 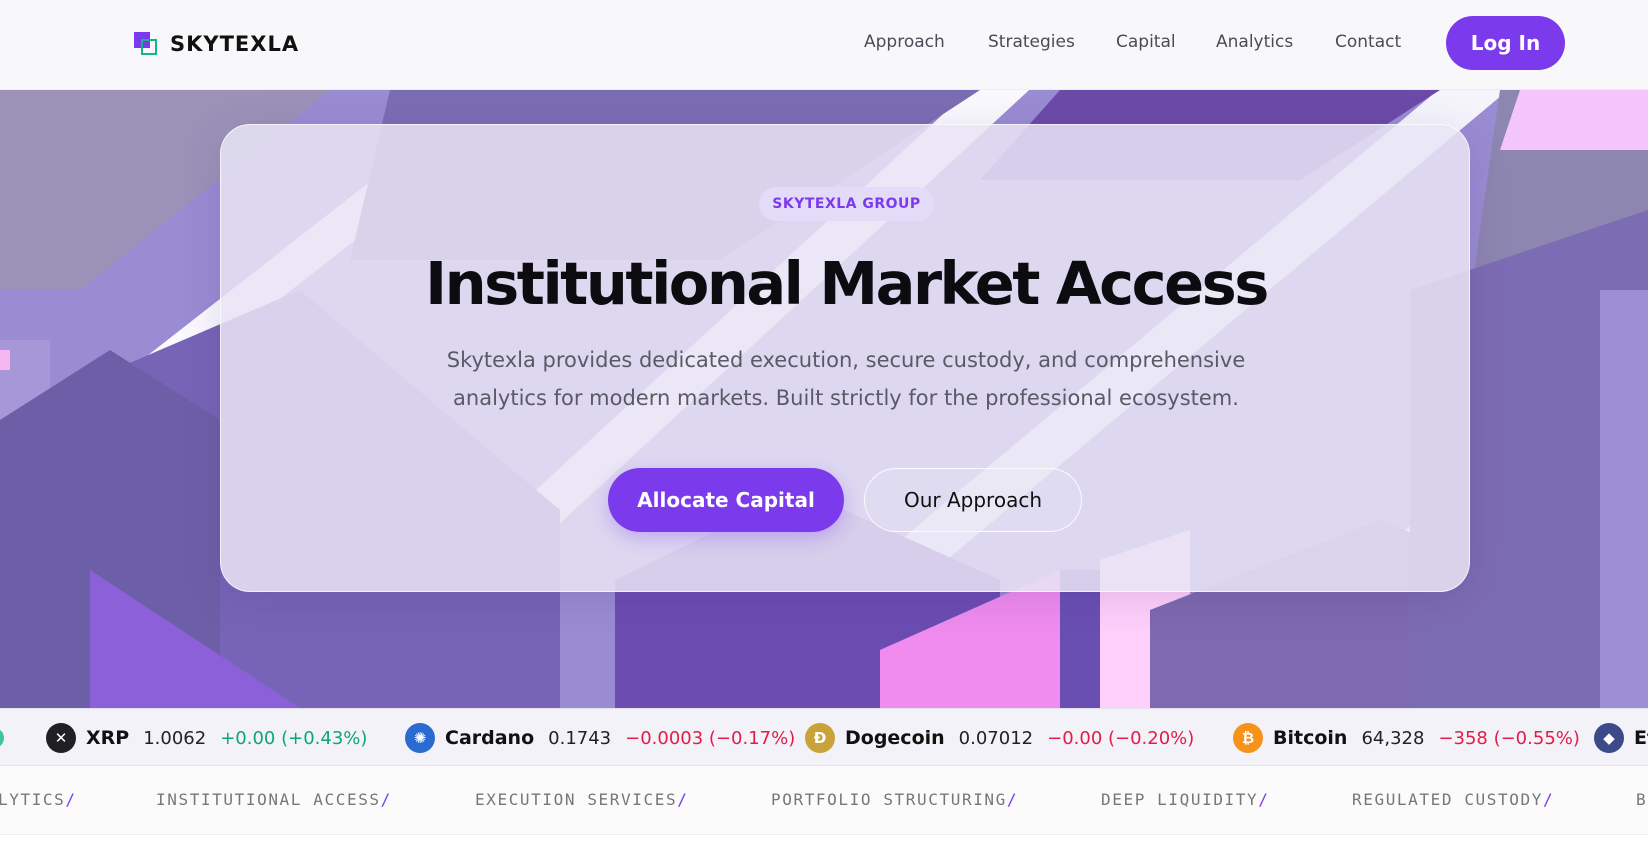 I want to click on coin-change: −0.0003 (−0.17%), so click(x=710, y=738).